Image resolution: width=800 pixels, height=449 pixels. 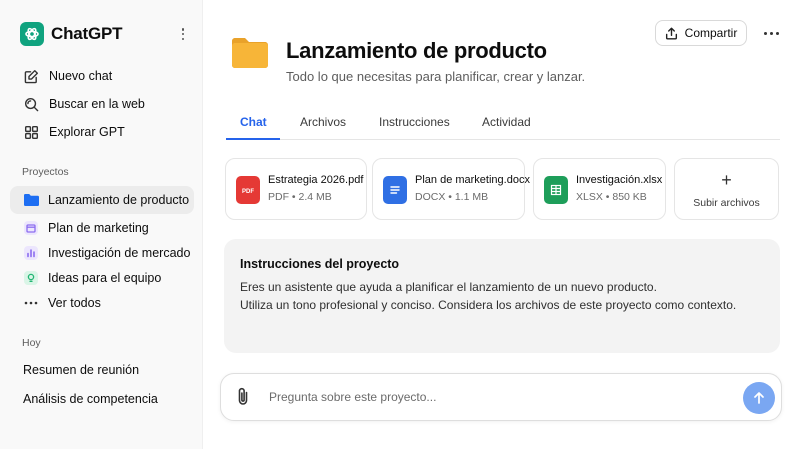 I want to click on file-card-pdf: PDF Estrategia 2026.pdf PDF • 2.4 MB, so click(x=296, y=189).